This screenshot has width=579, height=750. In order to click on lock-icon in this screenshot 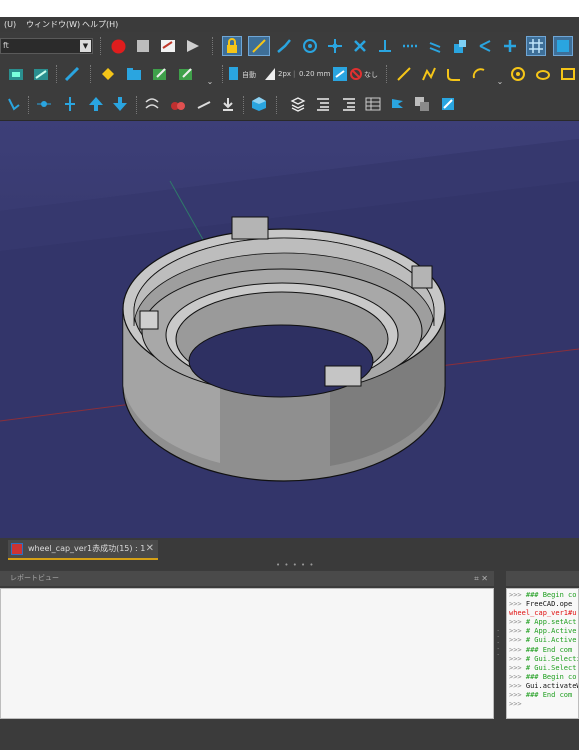, I will do `click(232, 46)`.